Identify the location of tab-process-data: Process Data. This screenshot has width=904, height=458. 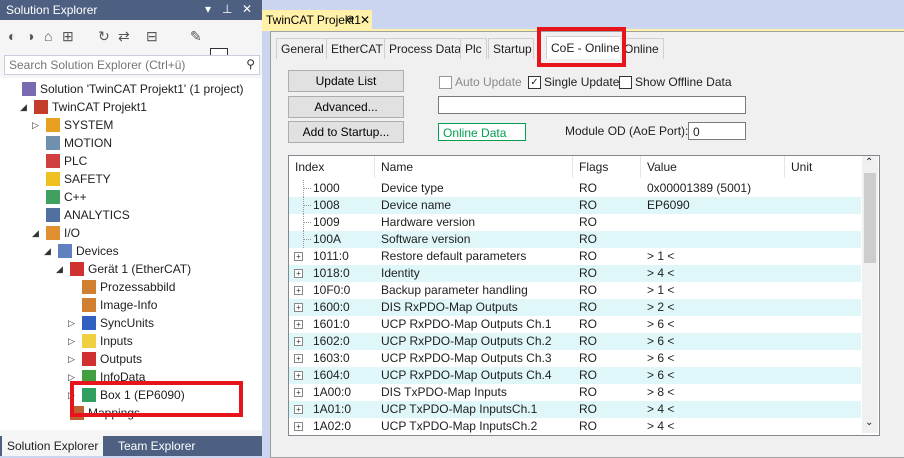
(425, 48).